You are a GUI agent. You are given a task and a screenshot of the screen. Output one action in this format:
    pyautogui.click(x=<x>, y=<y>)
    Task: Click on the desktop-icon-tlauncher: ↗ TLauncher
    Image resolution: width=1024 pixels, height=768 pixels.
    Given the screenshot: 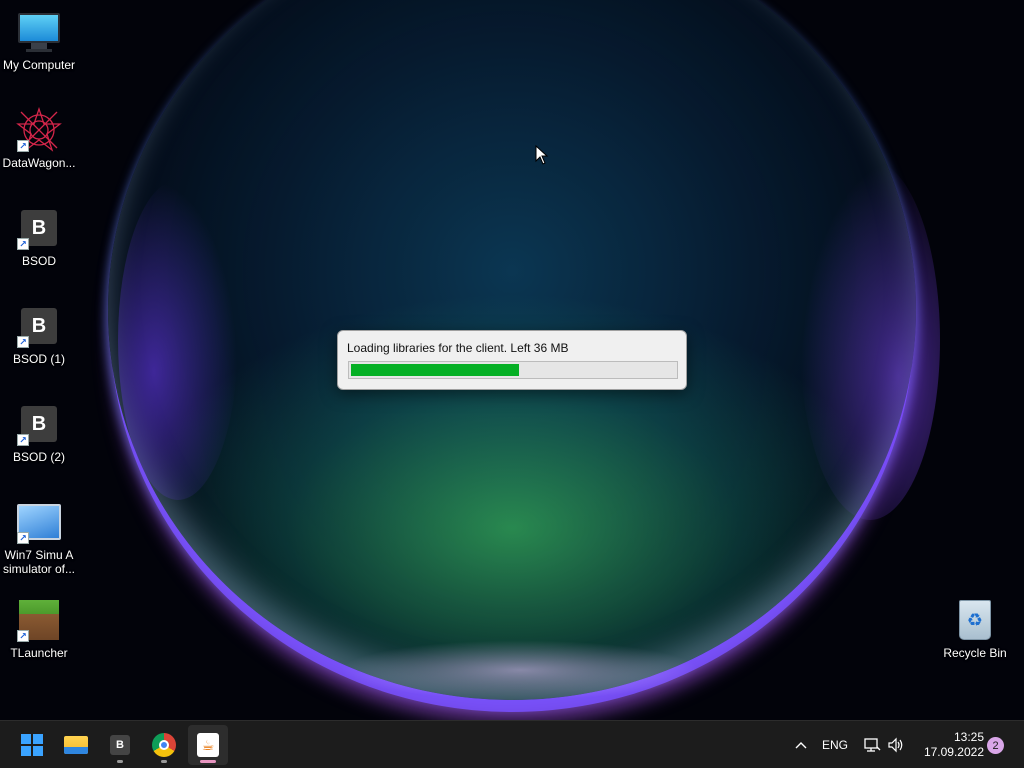 What is the action you would take?
    pyautogui.click(x=39, y=628)
    